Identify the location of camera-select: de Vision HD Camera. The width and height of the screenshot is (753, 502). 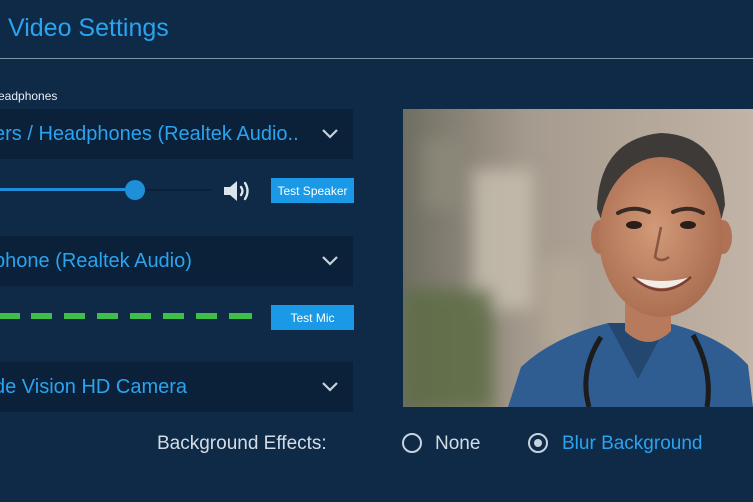
(176, 387).